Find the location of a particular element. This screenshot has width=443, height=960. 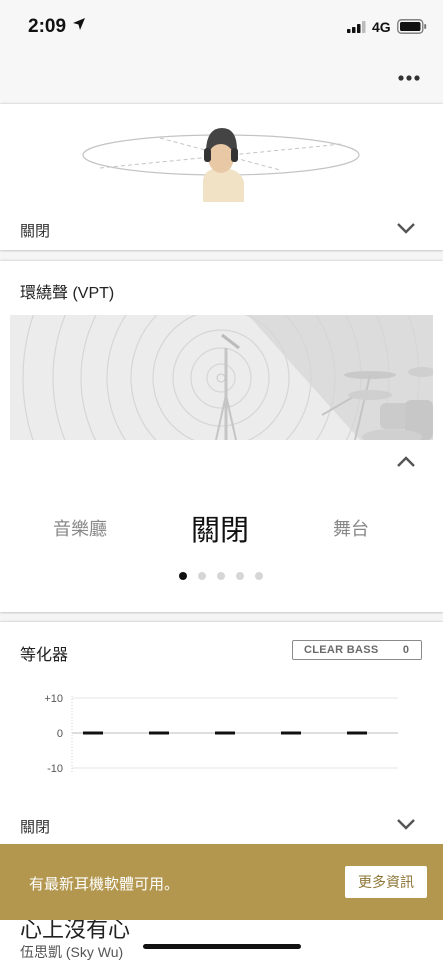

network-type: 4G is located at coordinates (381, 27).